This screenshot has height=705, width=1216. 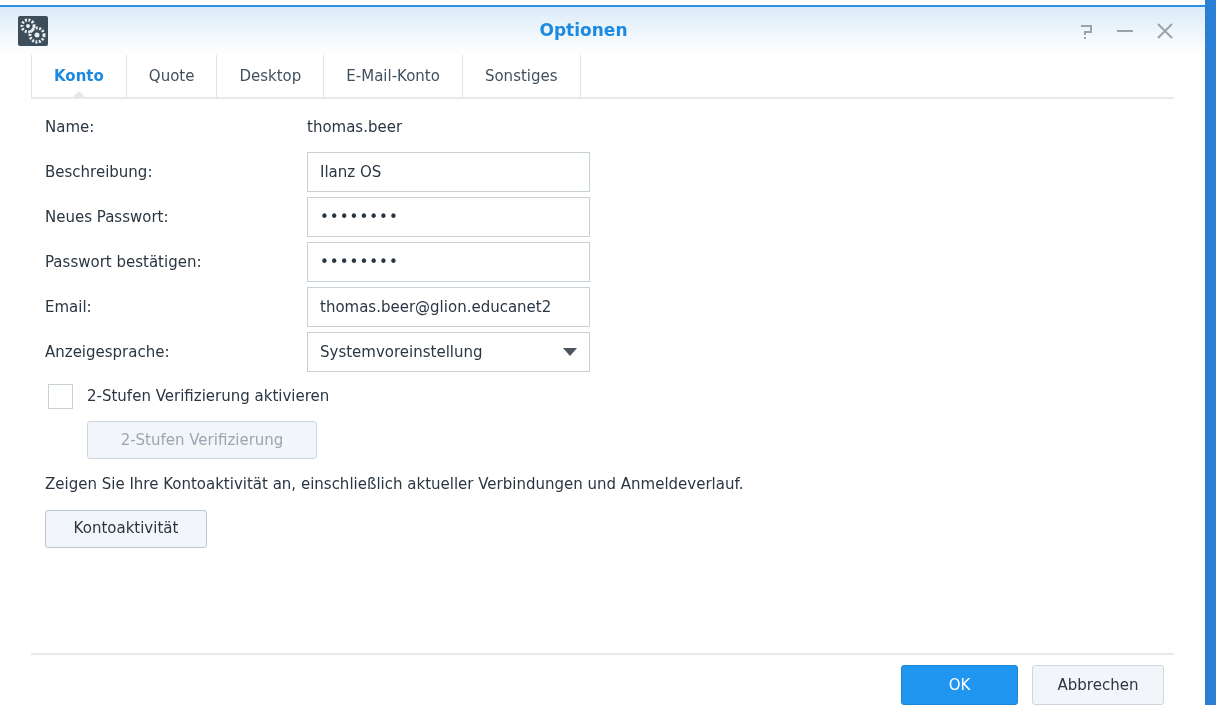 I want to click on tab: Sonstiges, so click(x=521, y=76).